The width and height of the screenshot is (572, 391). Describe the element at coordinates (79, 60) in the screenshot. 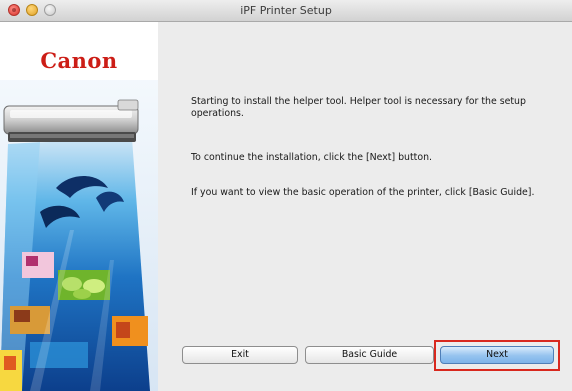

I see `canon-logo: Canon` at that location.